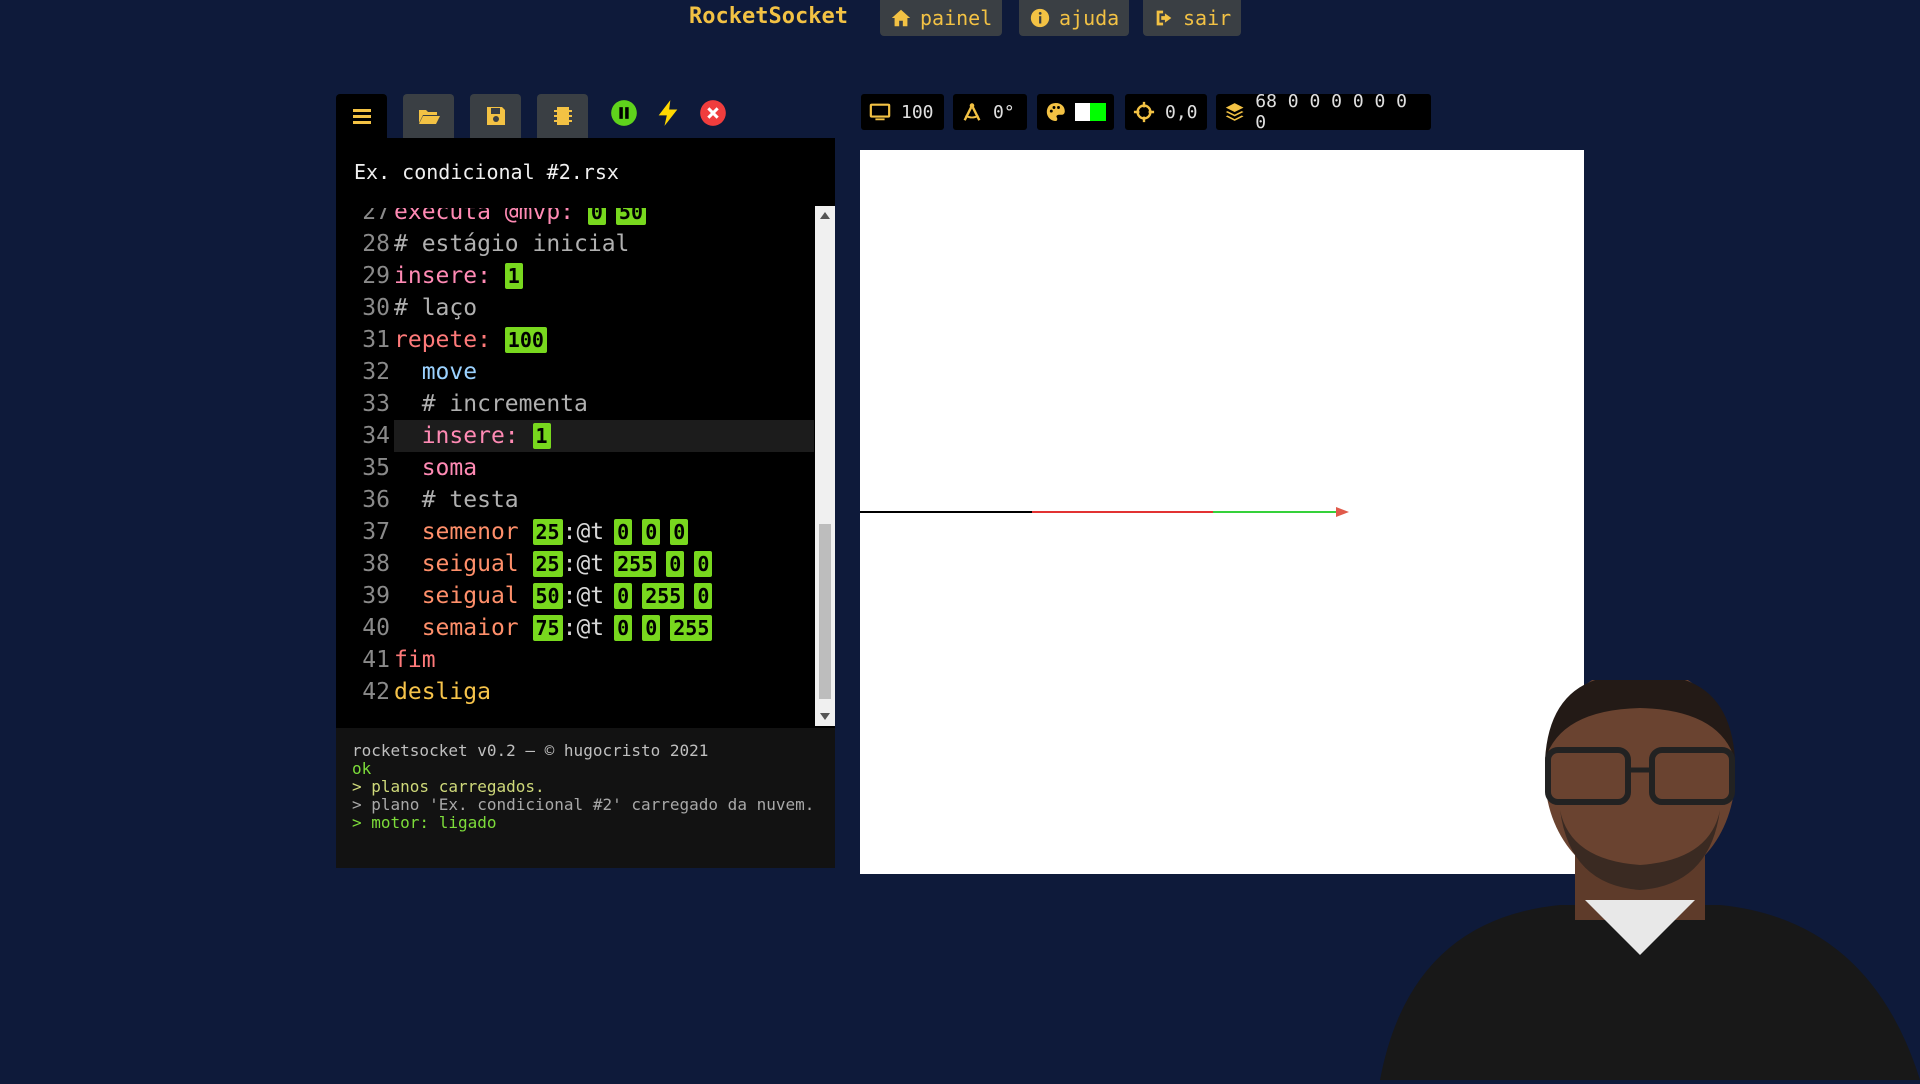 The image size is (1920, 1084). What do you see at coordinates (768, 16) in the screenshot?
I see `brand-logo: RocketSocket` at bounding box center [768, 16].